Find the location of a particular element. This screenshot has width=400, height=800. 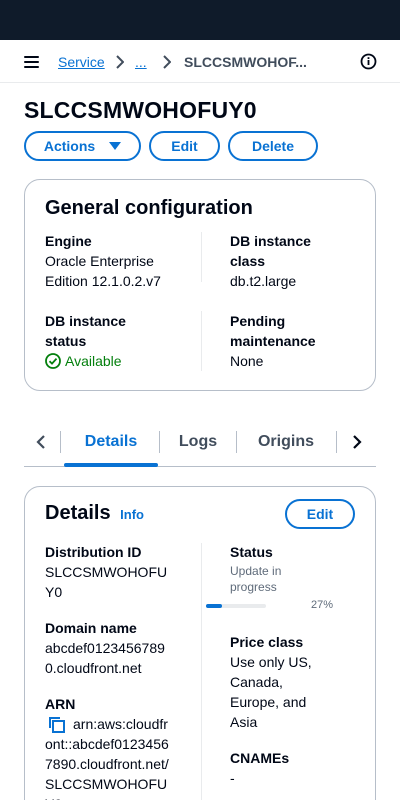

breadcrumb-service: Service is located at coordinates (81, 62).